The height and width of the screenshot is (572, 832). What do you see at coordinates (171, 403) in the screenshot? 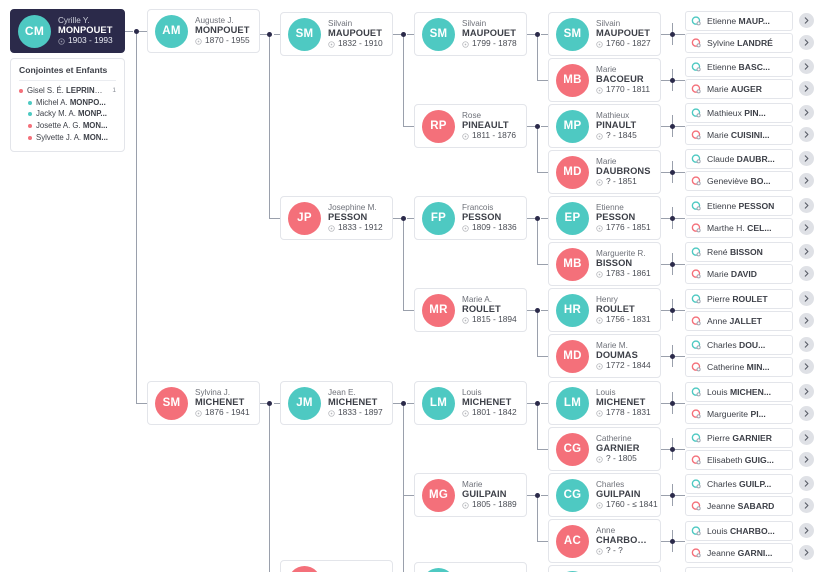
I see `person-avatar: SM` at bounding box center [171, 403].